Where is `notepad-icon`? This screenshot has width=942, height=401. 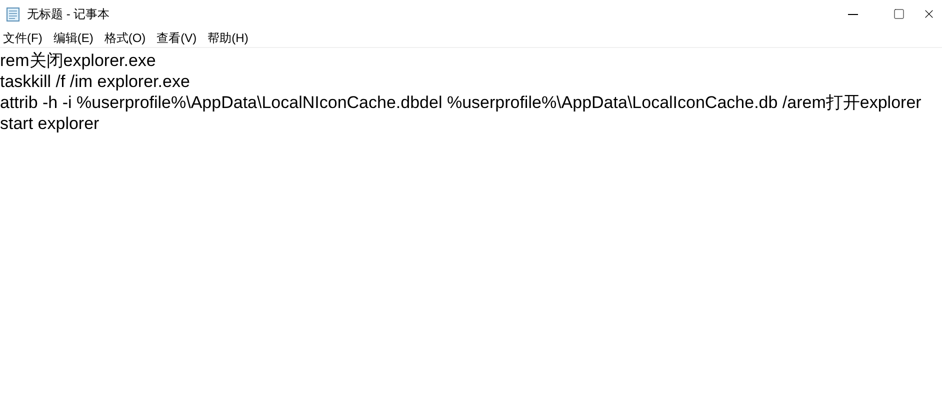 notepad-icon is located at coordinates (13, 14).